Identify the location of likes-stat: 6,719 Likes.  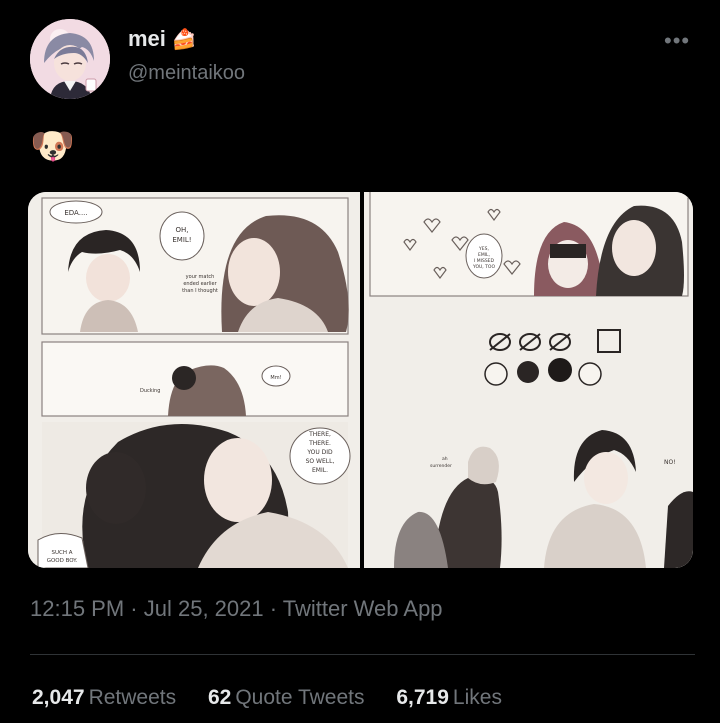
(449, 698).